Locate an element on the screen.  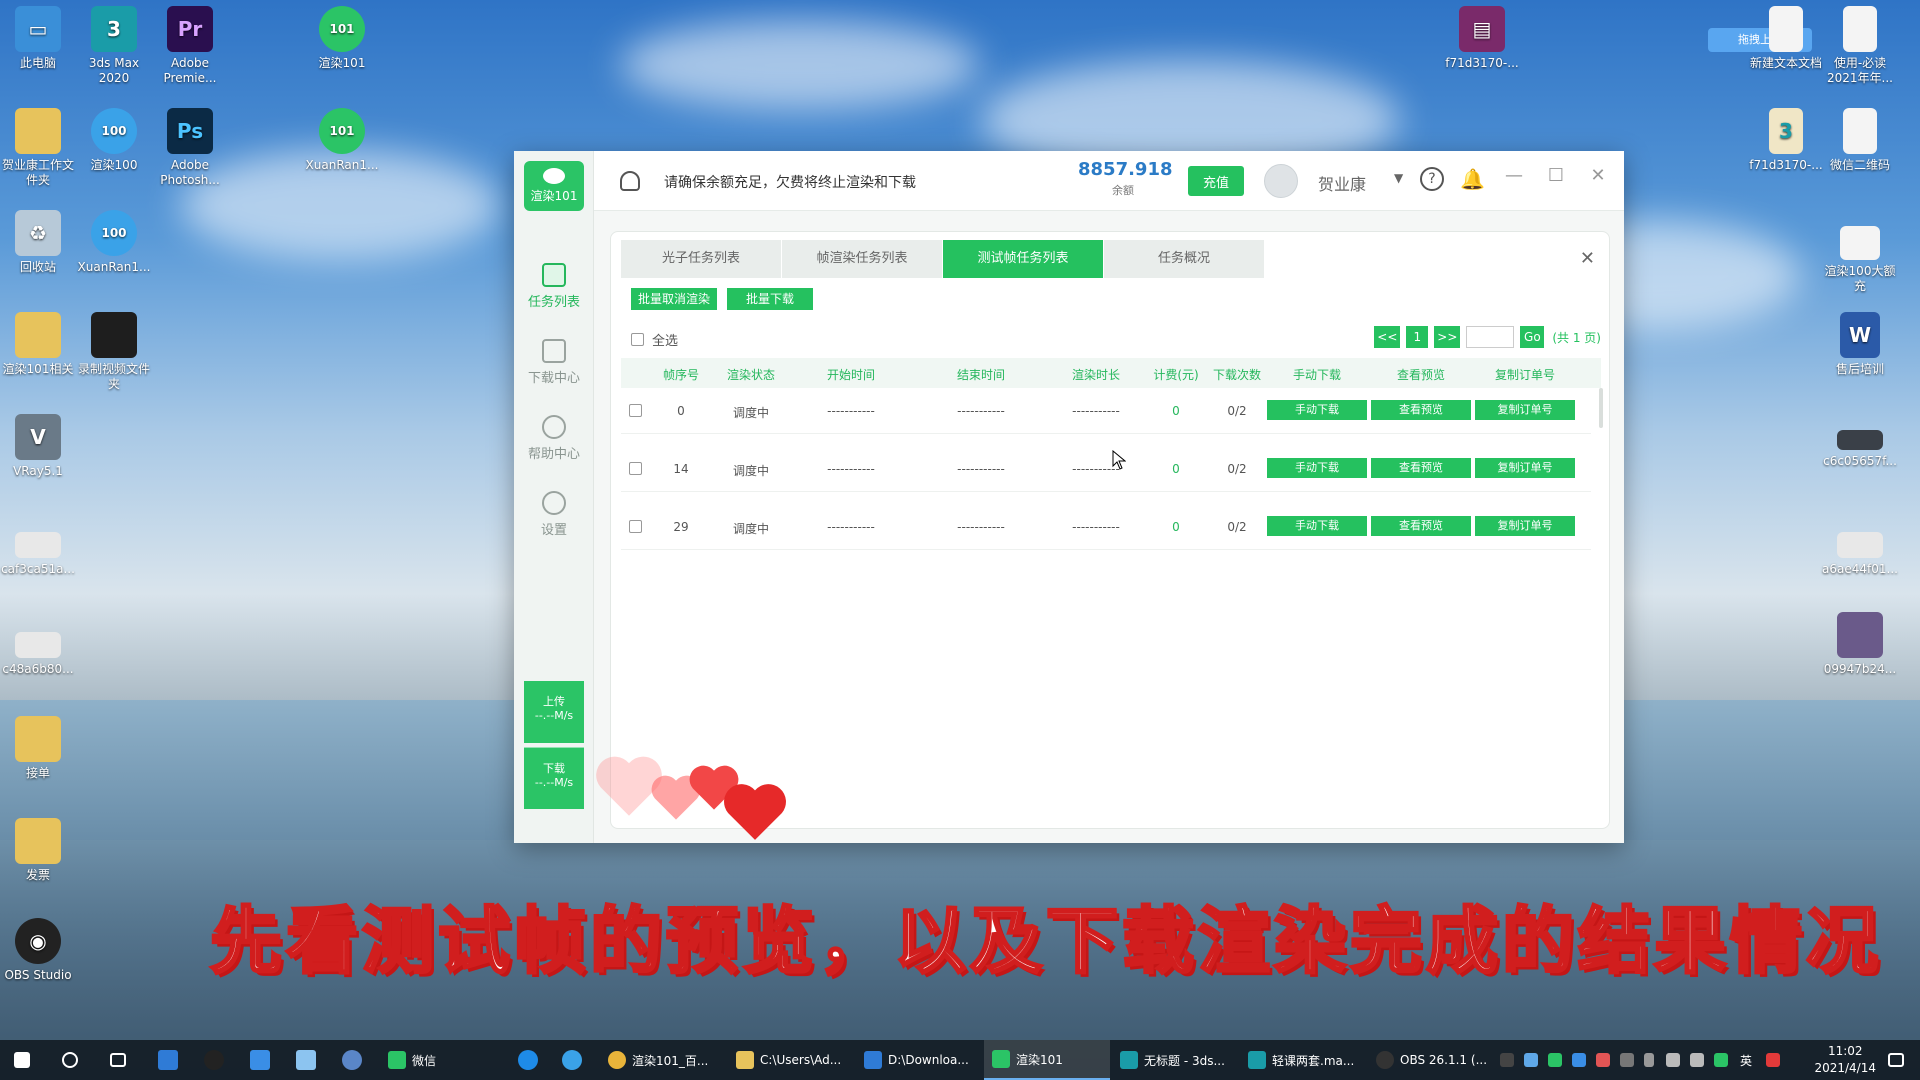
next-page-button: >> is located at coordinates (1447, 337).